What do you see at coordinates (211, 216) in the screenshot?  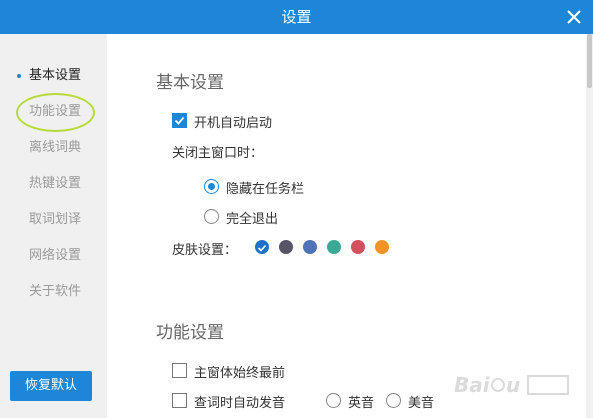 I see `exit-completely-radio` at bounding box center [211, 216].